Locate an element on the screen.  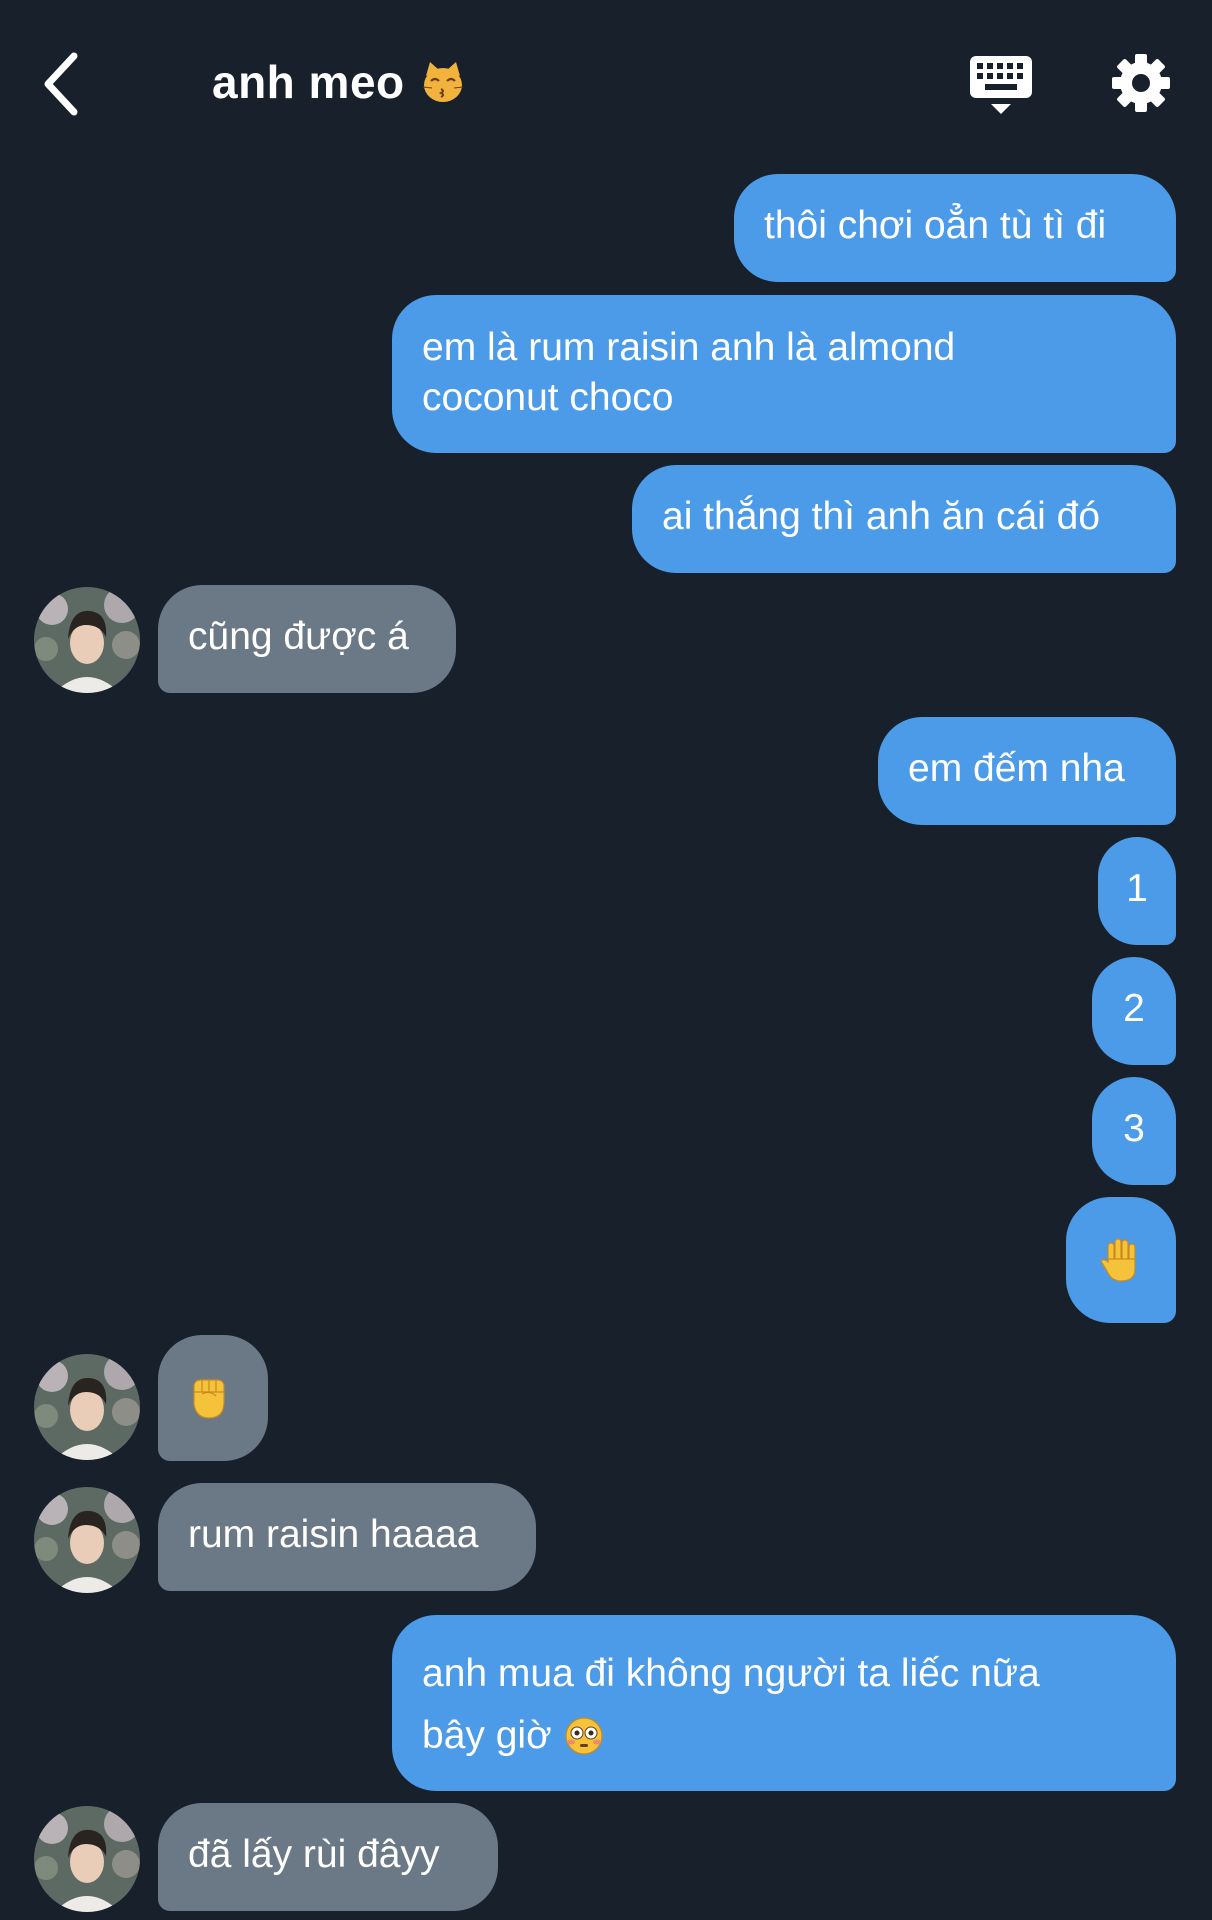
message-text: 1 is located at coordinates (1137, 888).